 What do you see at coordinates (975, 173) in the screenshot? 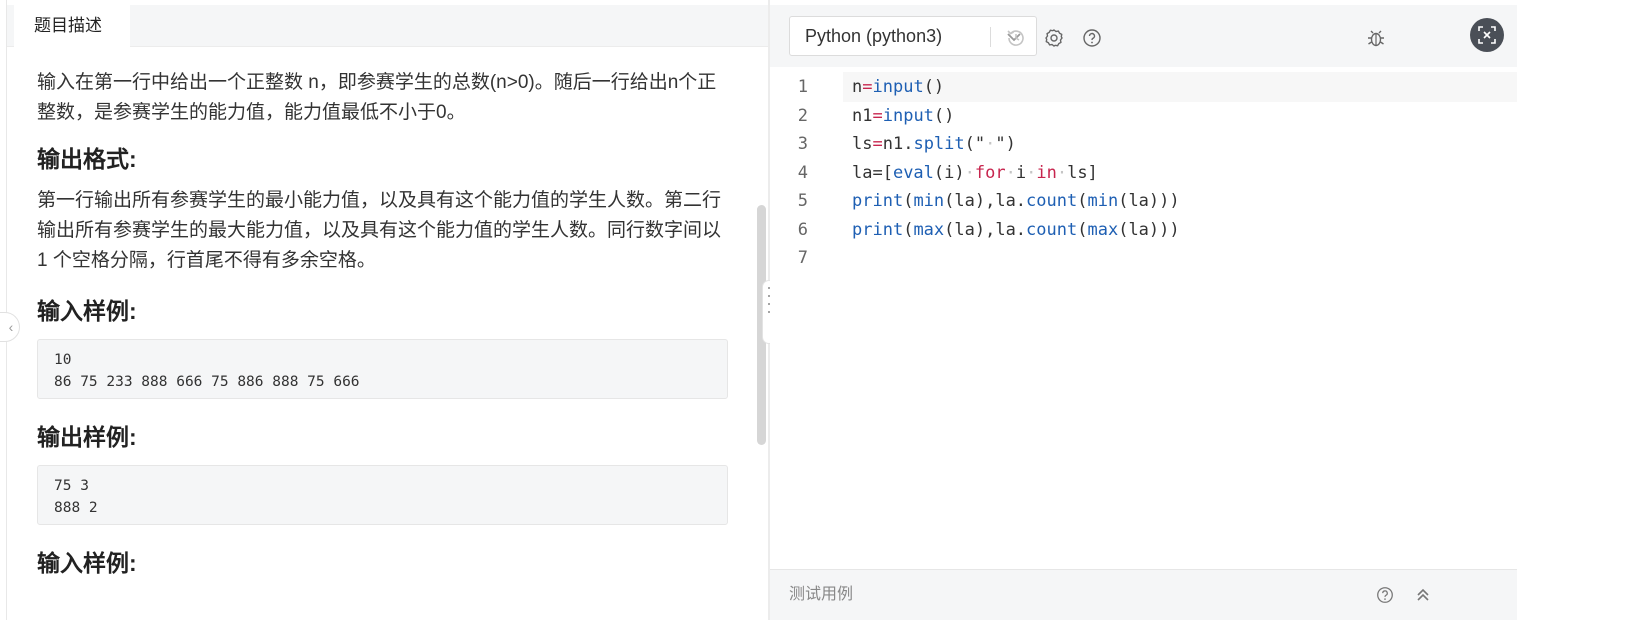
I see `code-line-text: la=[eval(i)·for·i·in·ls]` at bounding box center [975, 173].